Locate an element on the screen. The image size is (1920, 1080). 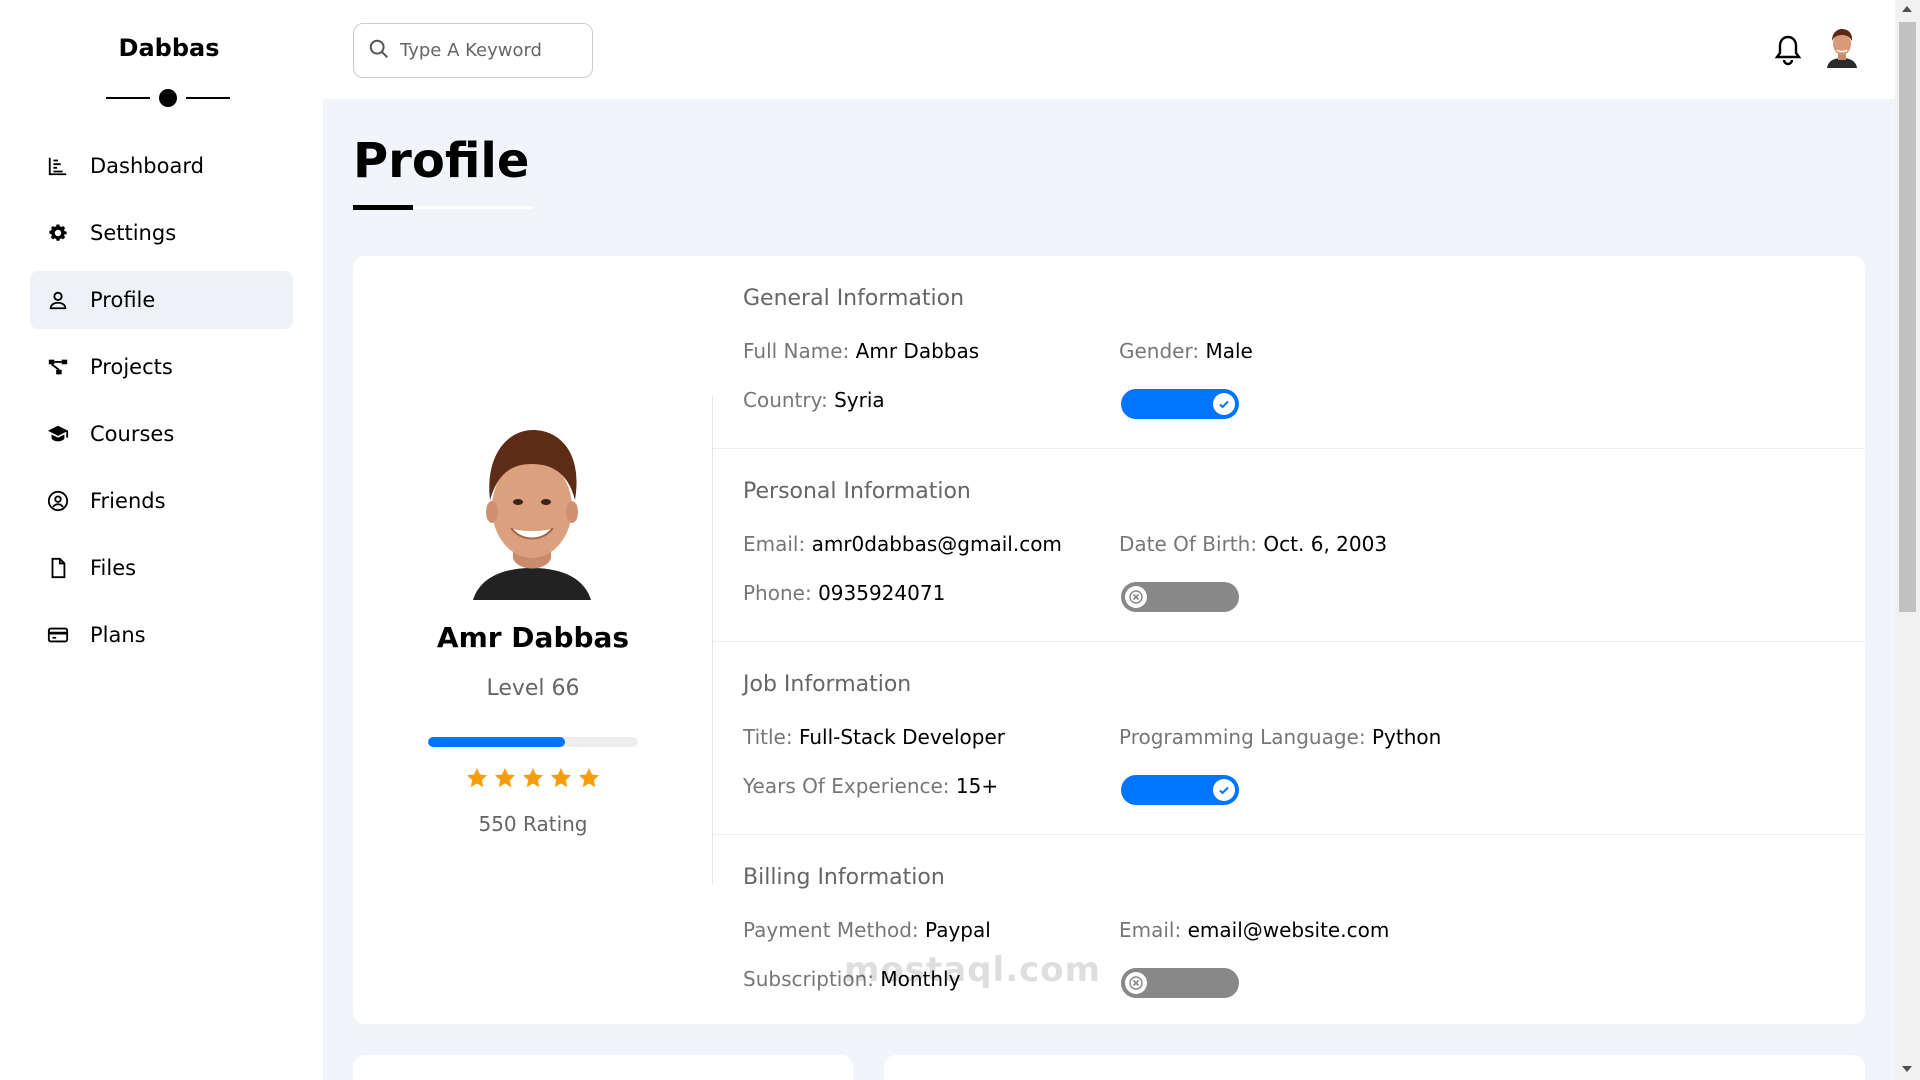
field-country: Country: Syria is located at coordinates (814, 400).